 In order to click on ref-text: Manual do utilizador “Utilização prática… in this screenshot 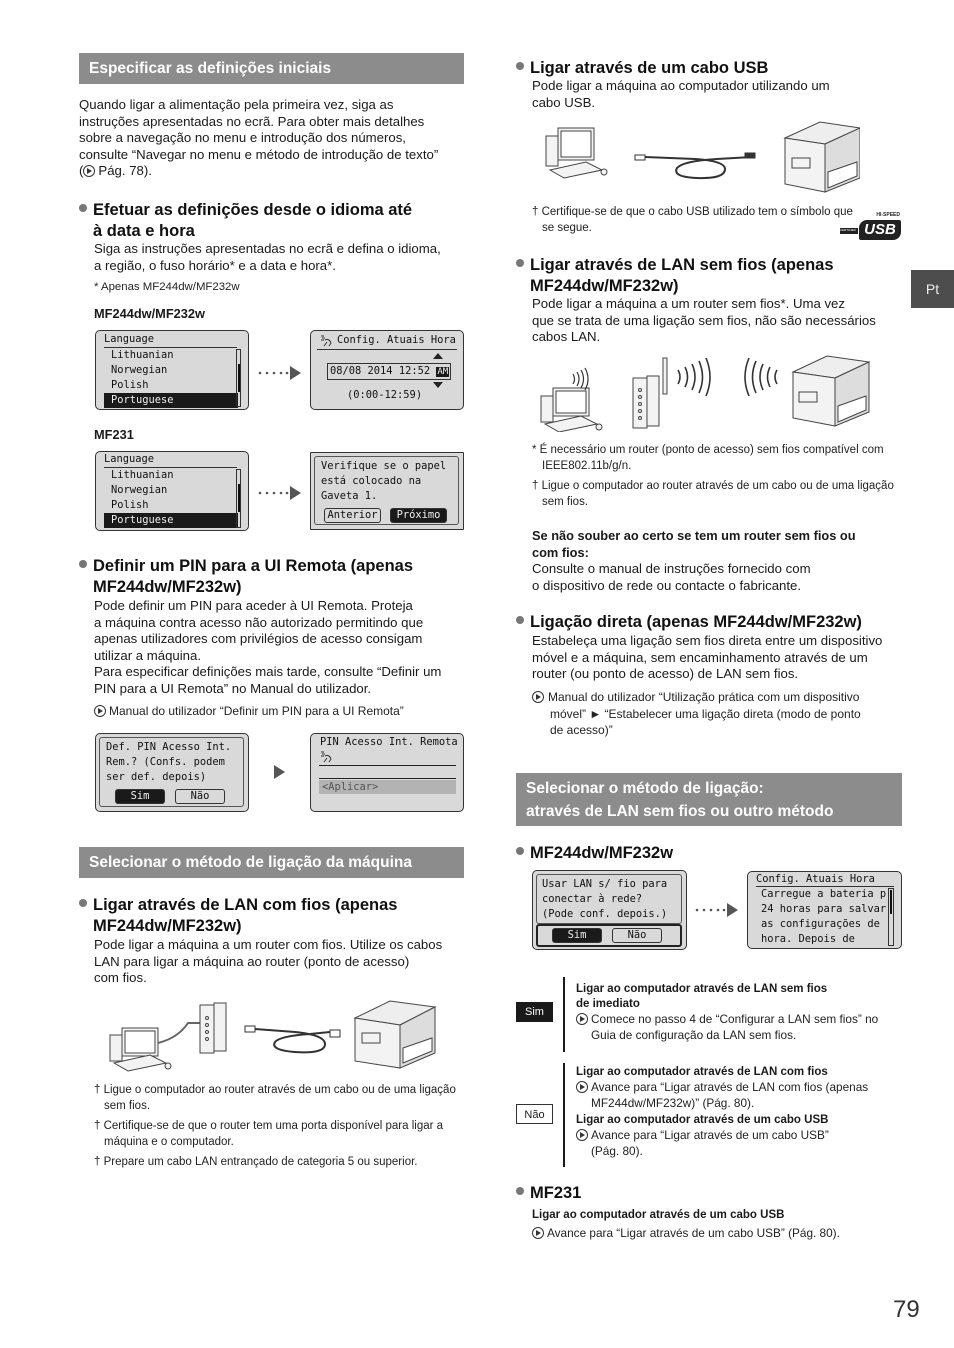, I will do `click(704, 697)`.